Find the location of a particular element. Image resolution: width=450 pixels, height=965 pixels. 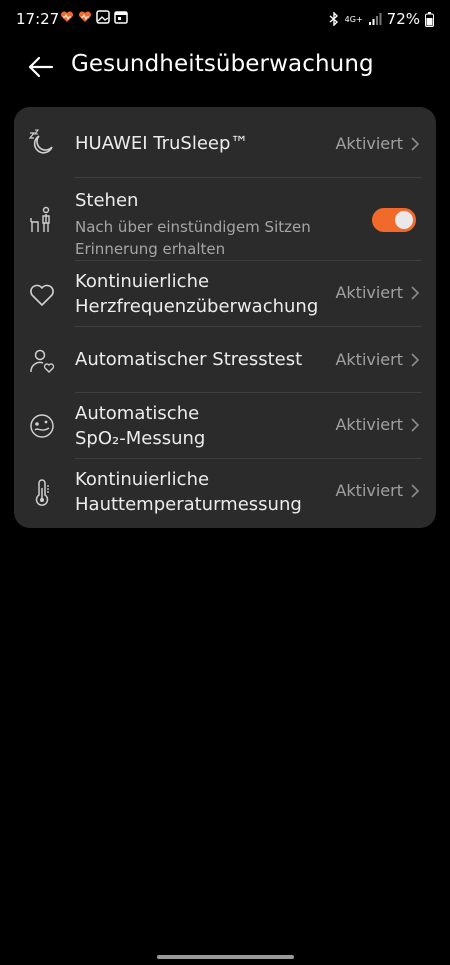

heart-rate-title-line2: Herzfrequenzüberwachung is located at coordinates (197, 306).